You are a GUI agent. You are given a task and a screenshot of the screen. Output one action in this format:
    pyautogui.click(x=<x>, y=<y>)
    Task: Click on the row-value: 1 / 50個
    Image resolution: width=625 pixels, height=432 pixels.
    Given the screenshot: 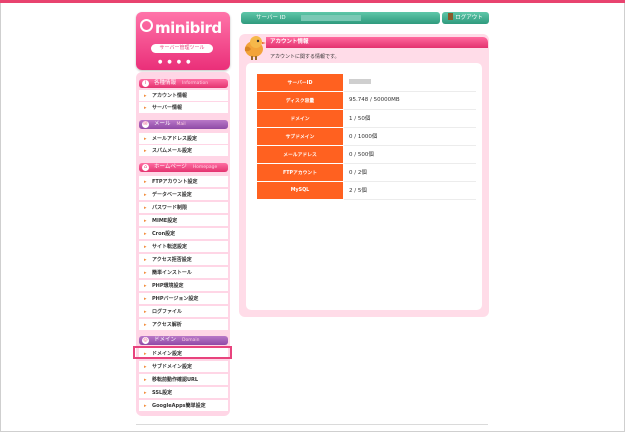 What is the action you would take?
    pyautogui.click(x=409, y=118)
    